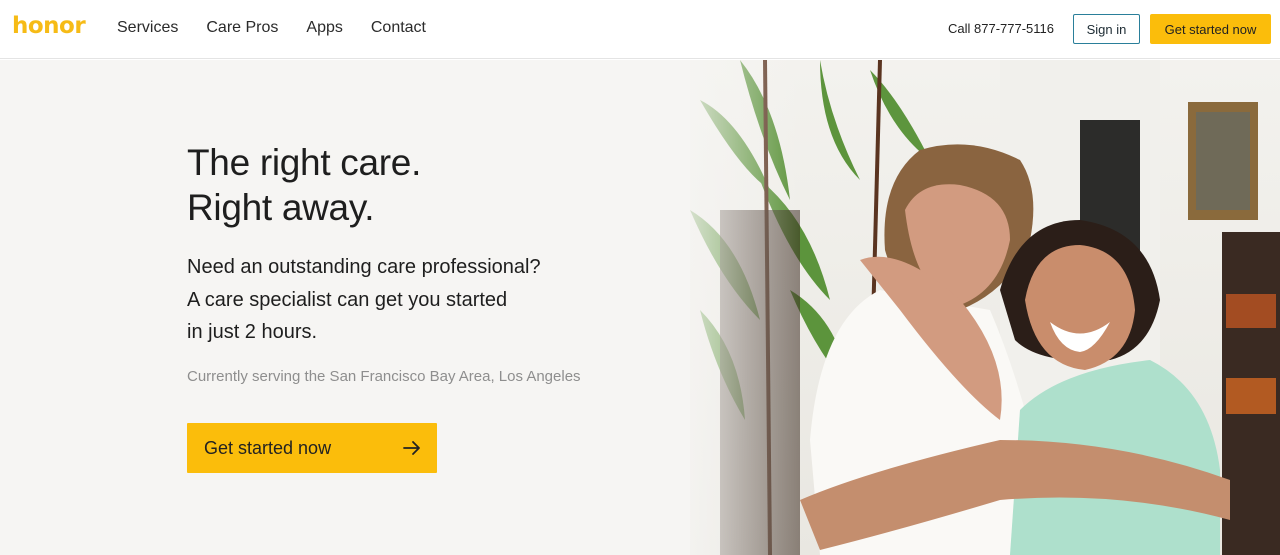  I want to click on sign-in-button: Sign in, so click(1106, 29).